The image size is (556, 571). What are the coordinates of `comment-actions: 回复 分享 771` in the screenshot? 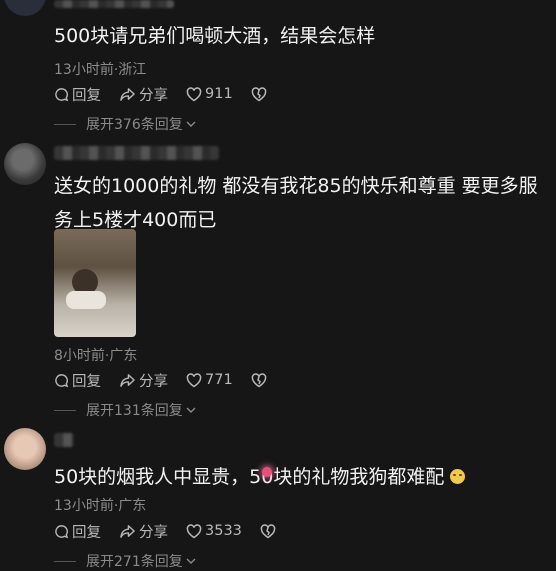 It's located at (171, 380).